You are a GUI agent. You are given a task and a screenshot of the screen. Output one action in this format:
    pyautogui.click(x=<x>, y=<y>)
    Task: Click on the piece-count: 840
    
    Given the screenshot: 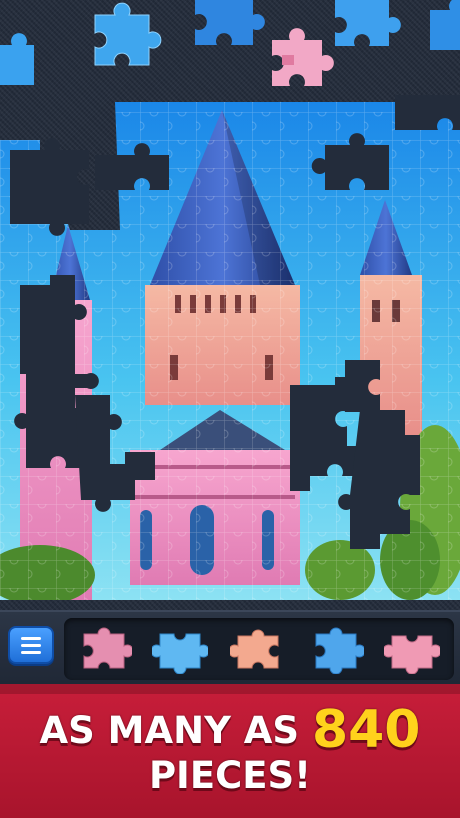 What is the action you would take?
    pyautogui.click(x=366, y=730)
    